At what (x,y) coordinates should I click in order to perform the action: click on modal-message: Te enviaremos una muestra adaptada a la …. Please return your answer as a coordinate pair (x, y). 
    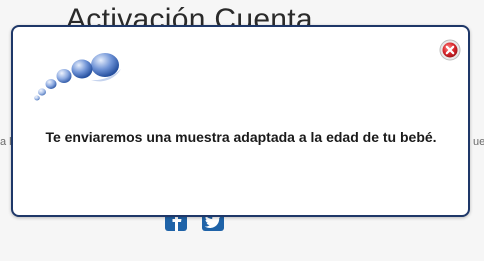
    Looking at the image, I should click on (241, 137).